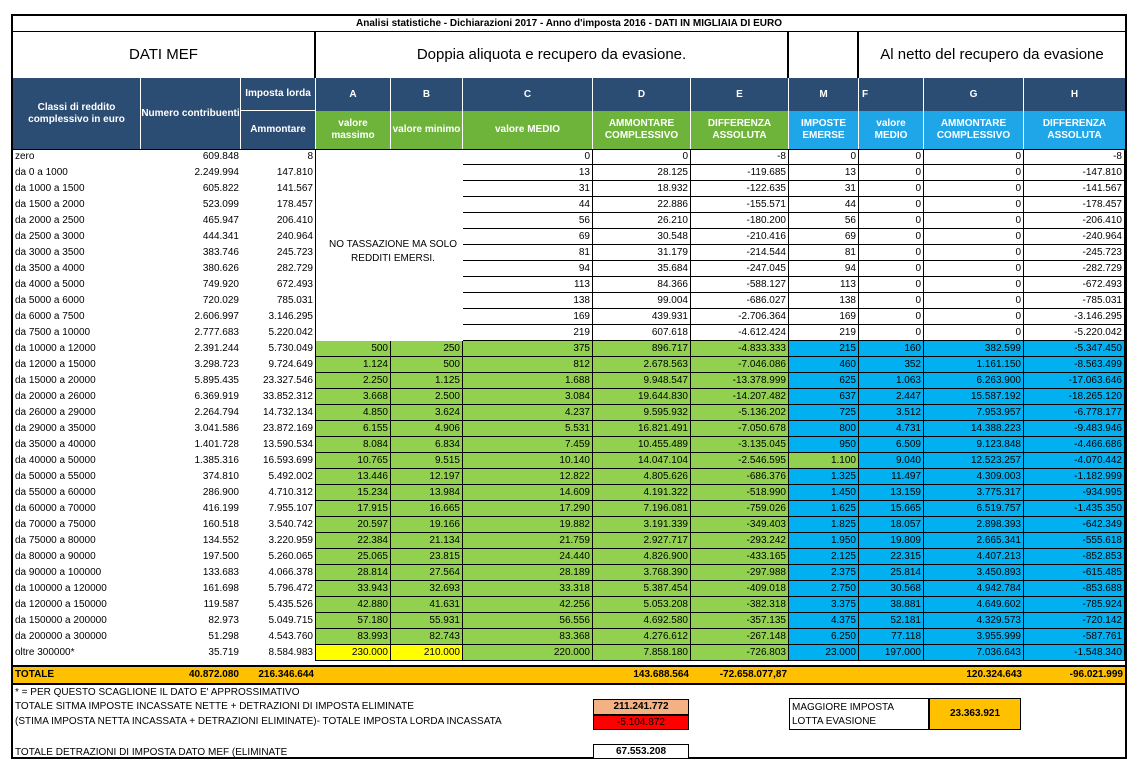  Describe the element at coordinates (191, 113) in the screenshot. I see `header-numero: Numero contribuenti` at that location.